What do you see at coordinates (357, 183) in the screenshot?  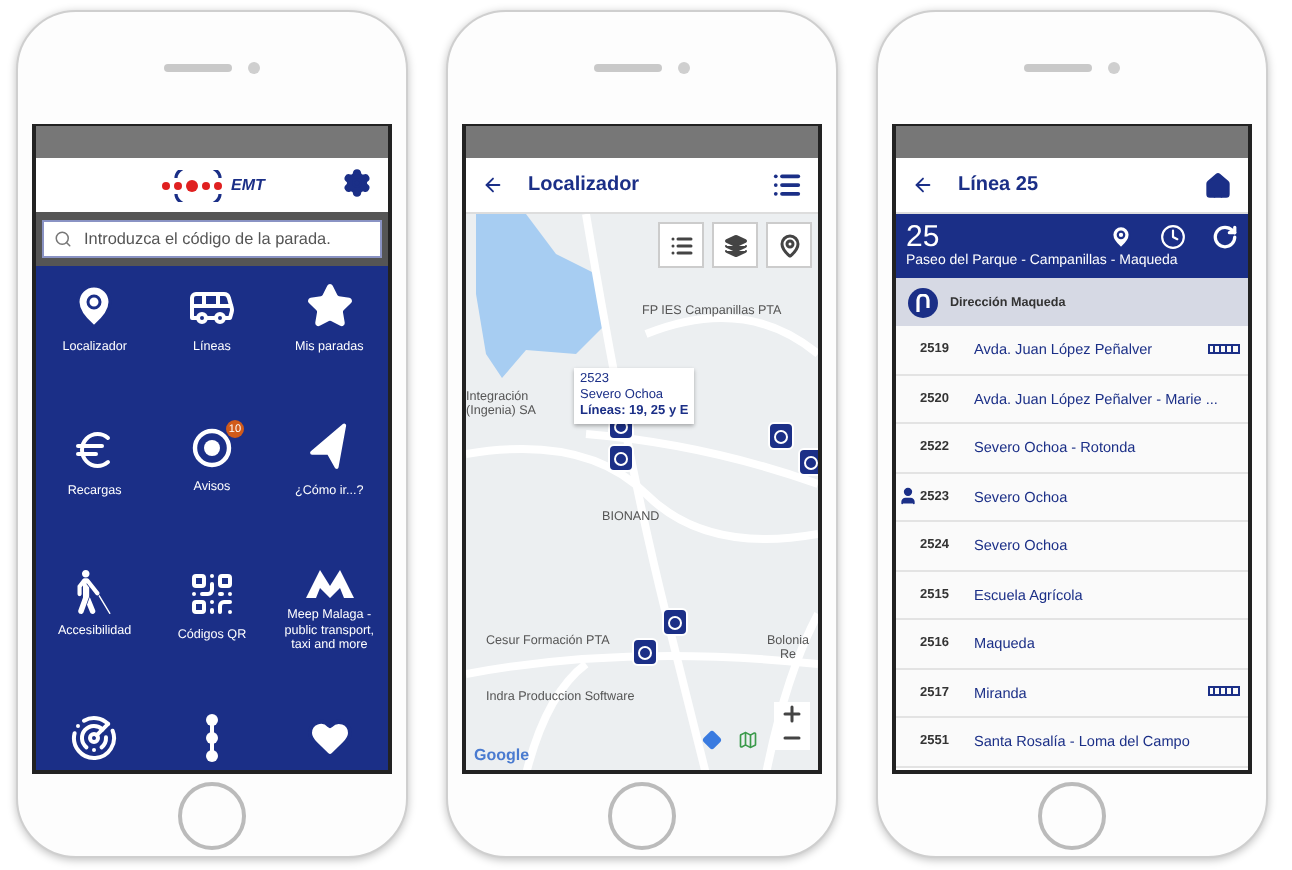 I see `settings-icon` at bounding box center [357, 183].